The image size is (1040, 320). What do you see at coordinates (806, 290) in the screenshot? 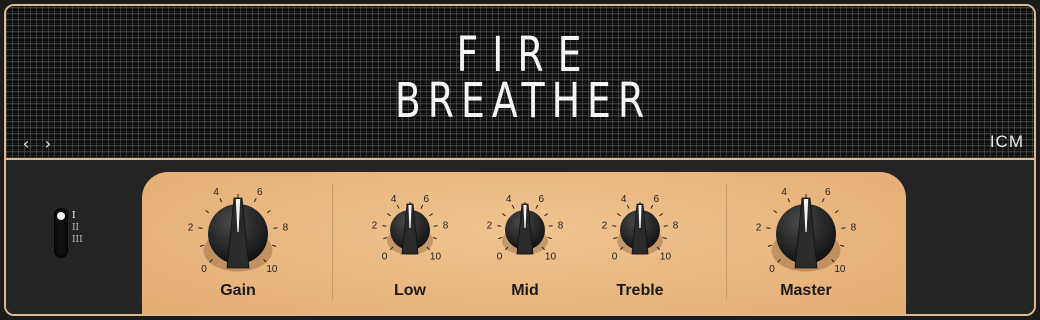
I see `knob-label-master: Master` at bounding box center [806, 290].